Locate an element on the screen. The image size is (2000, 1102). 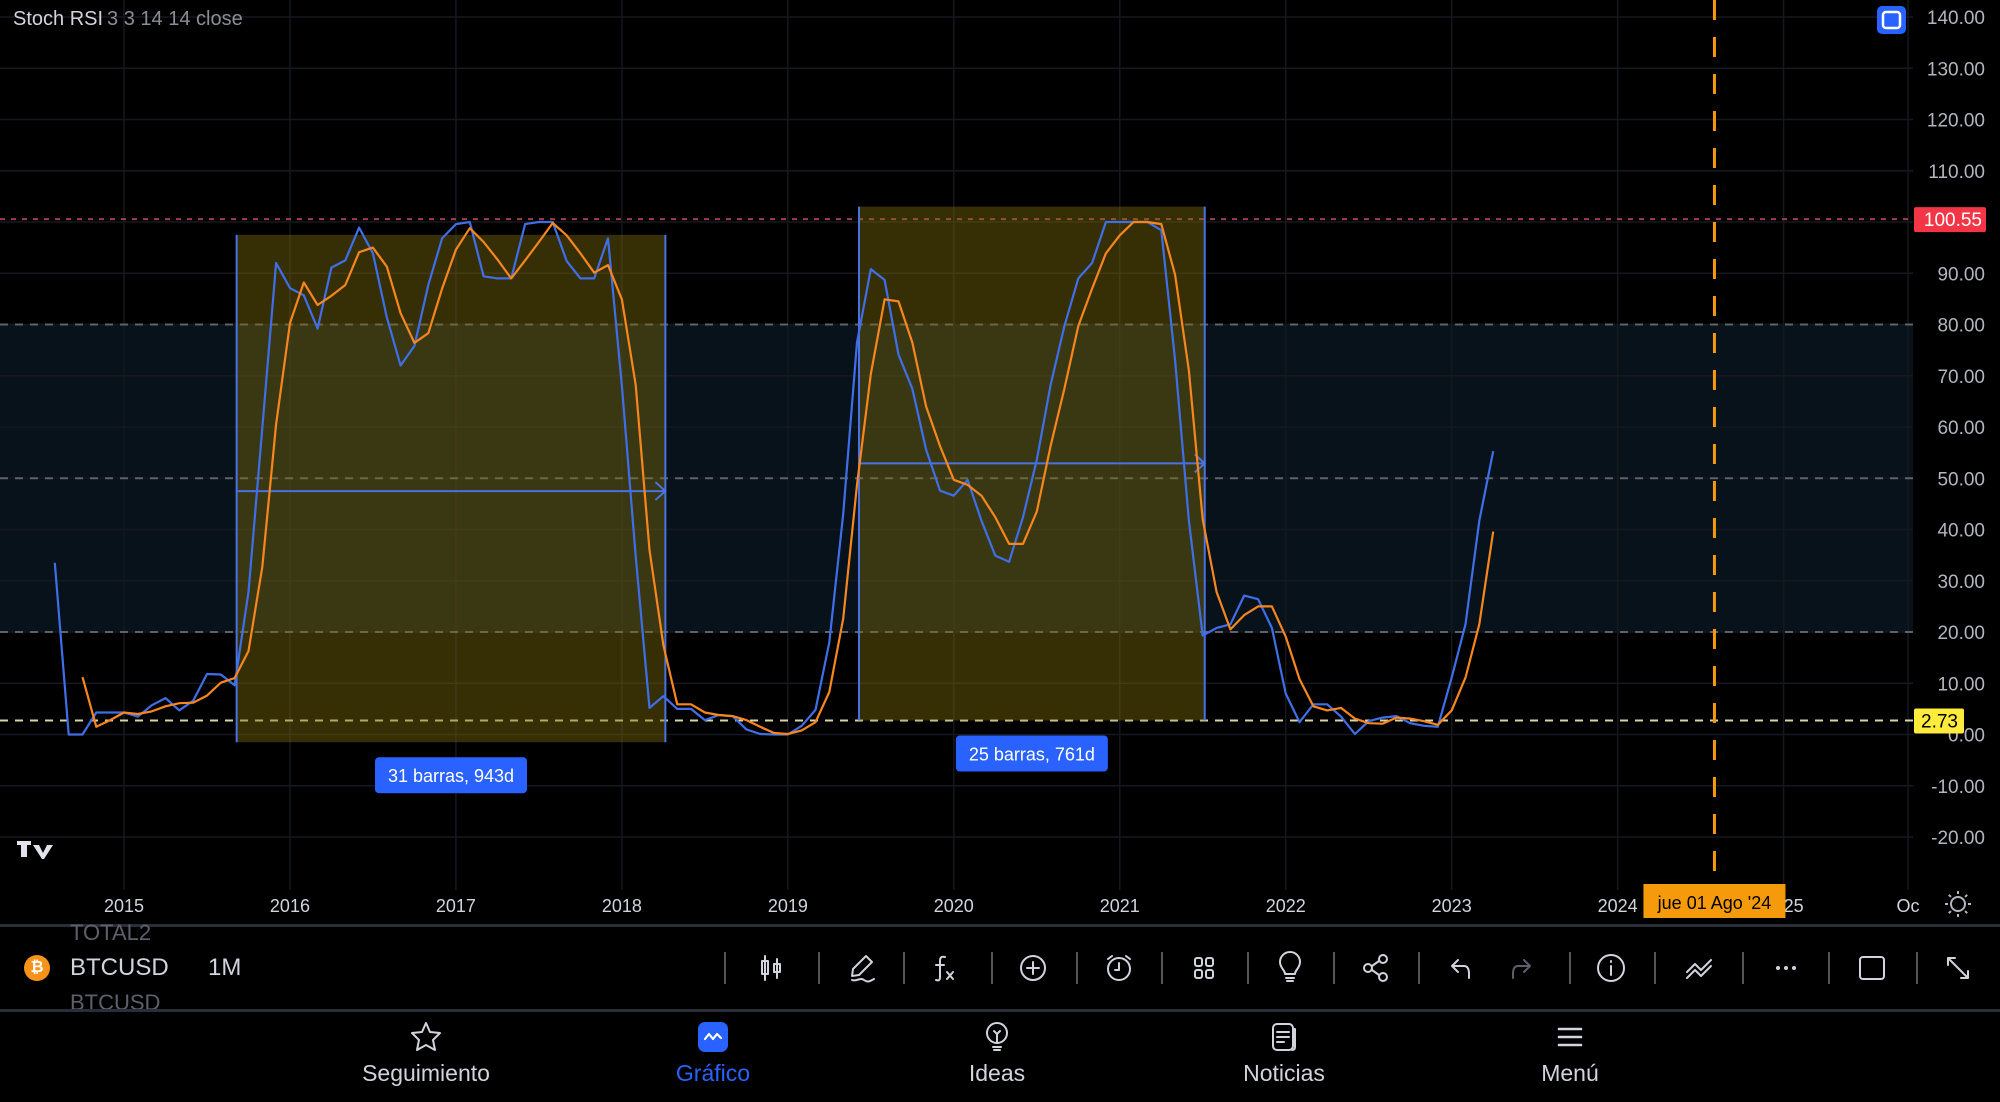
menu-icon is located at coordinates (1570, 1037).